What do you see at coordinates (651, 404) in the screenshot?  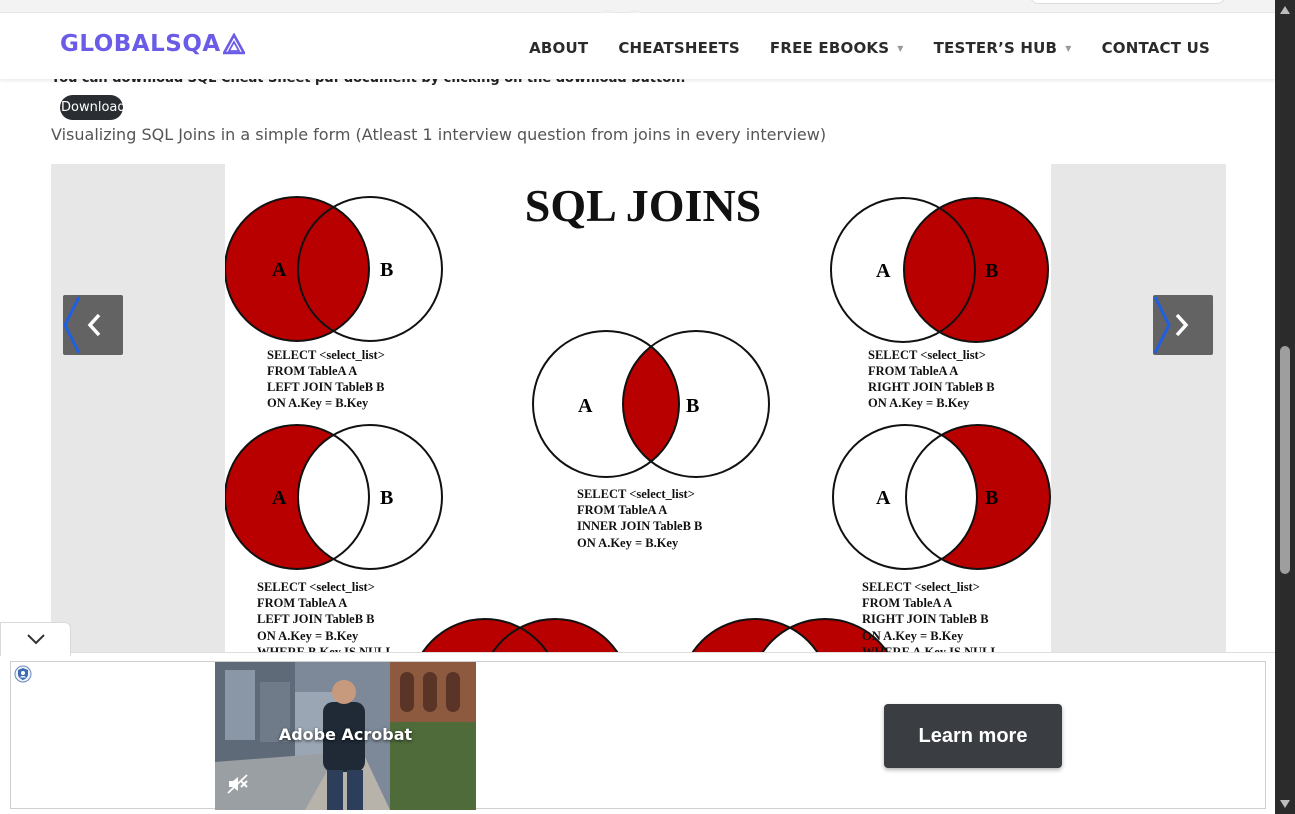 I see `inner-join-venn: A B` at bounding box center [651, 404].